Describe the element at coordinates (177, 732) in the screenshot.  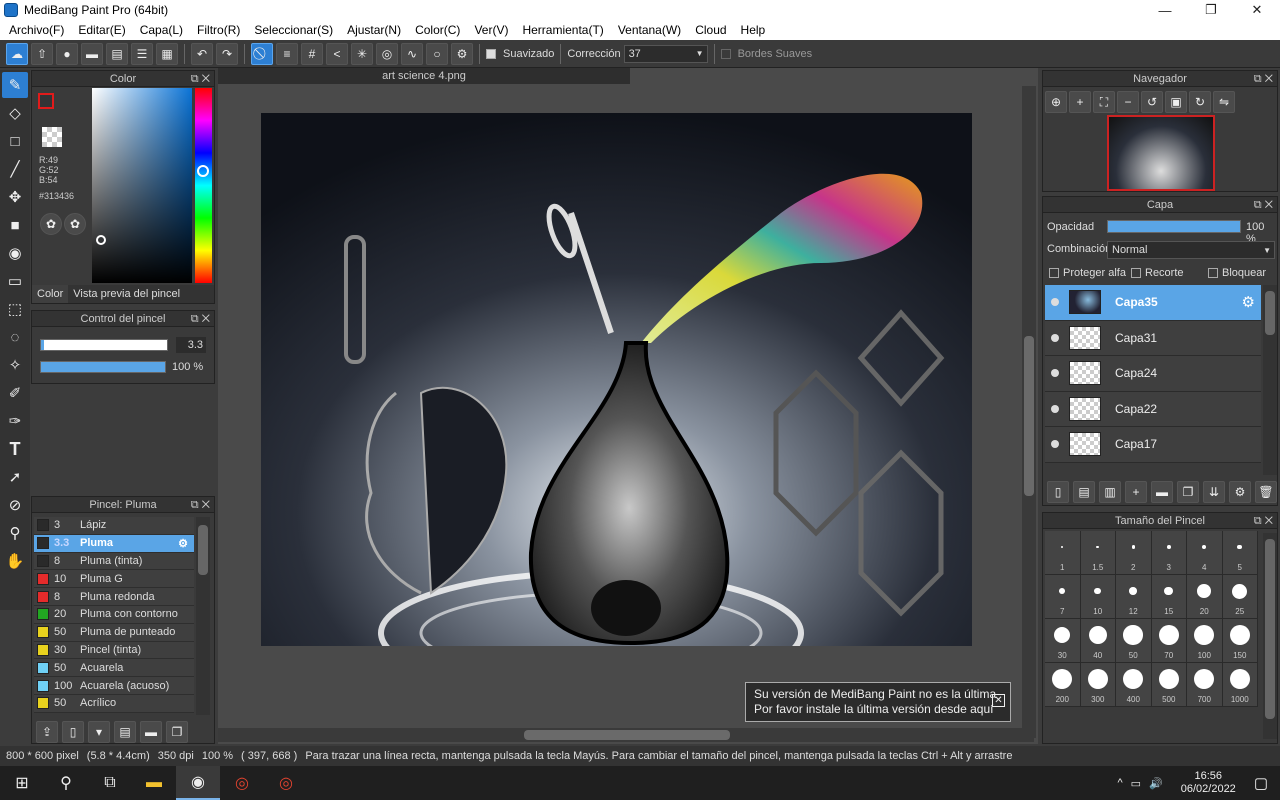
I see `duplicate-brush-icon: ❐` at that location.